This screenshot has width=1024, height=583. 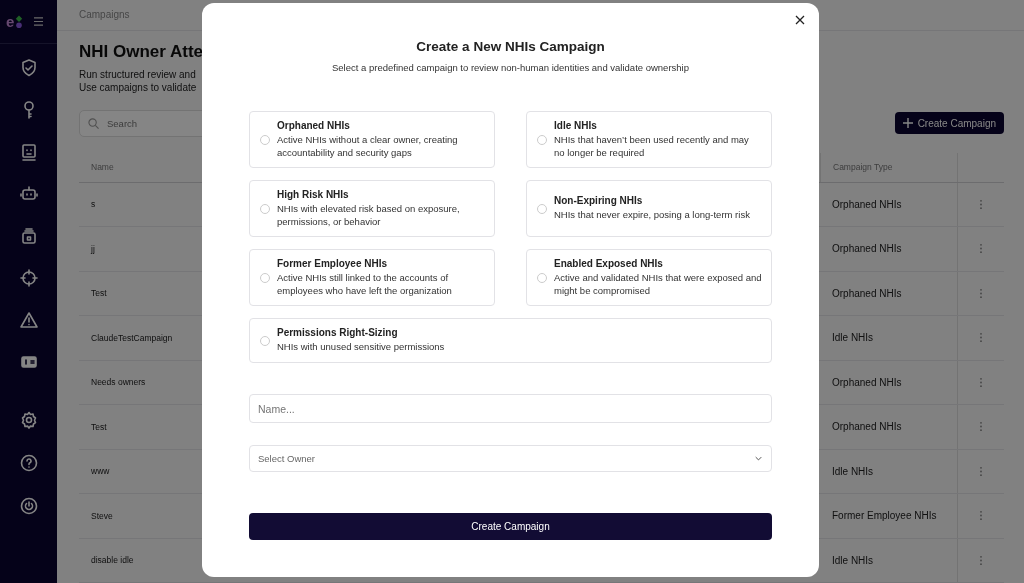 I want to click on menu-icon, so click(x=39, y=21).